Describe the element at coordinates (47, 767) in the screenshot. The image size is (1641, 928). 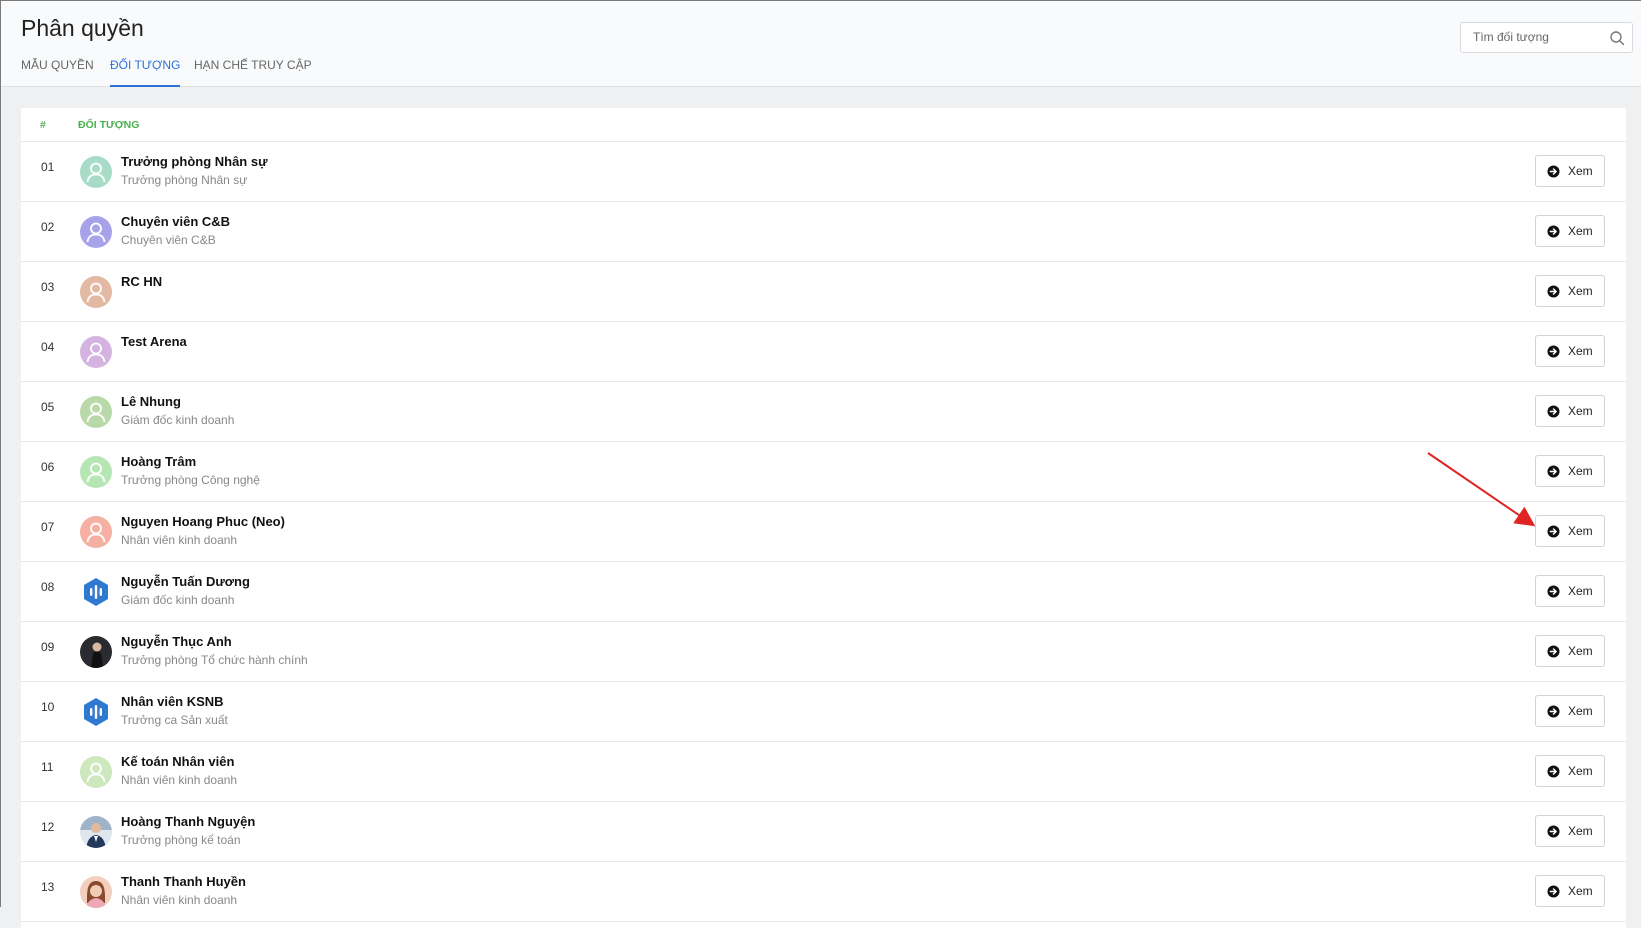
I see `row-index: 11` at that location.